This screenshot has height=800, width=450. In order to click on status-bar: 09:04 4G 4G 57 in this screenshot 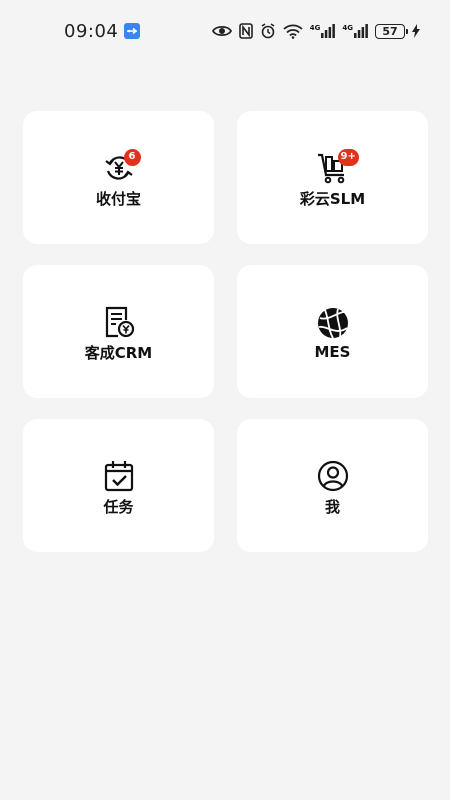, I will do `click(225, 31)`.